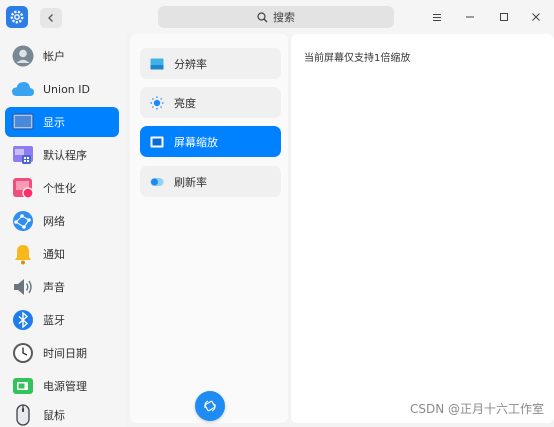  I want to click on scale-info-text: 当前屏幕仅支持1倍缩放, so click(357, 58).